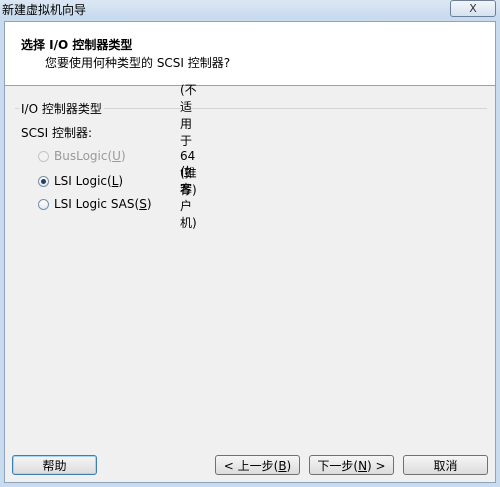 The height and width of the screenshot is (487, 500). I want to click on radio-buslogic-note: (不适用于 64 位客户机), so click(188, 156).